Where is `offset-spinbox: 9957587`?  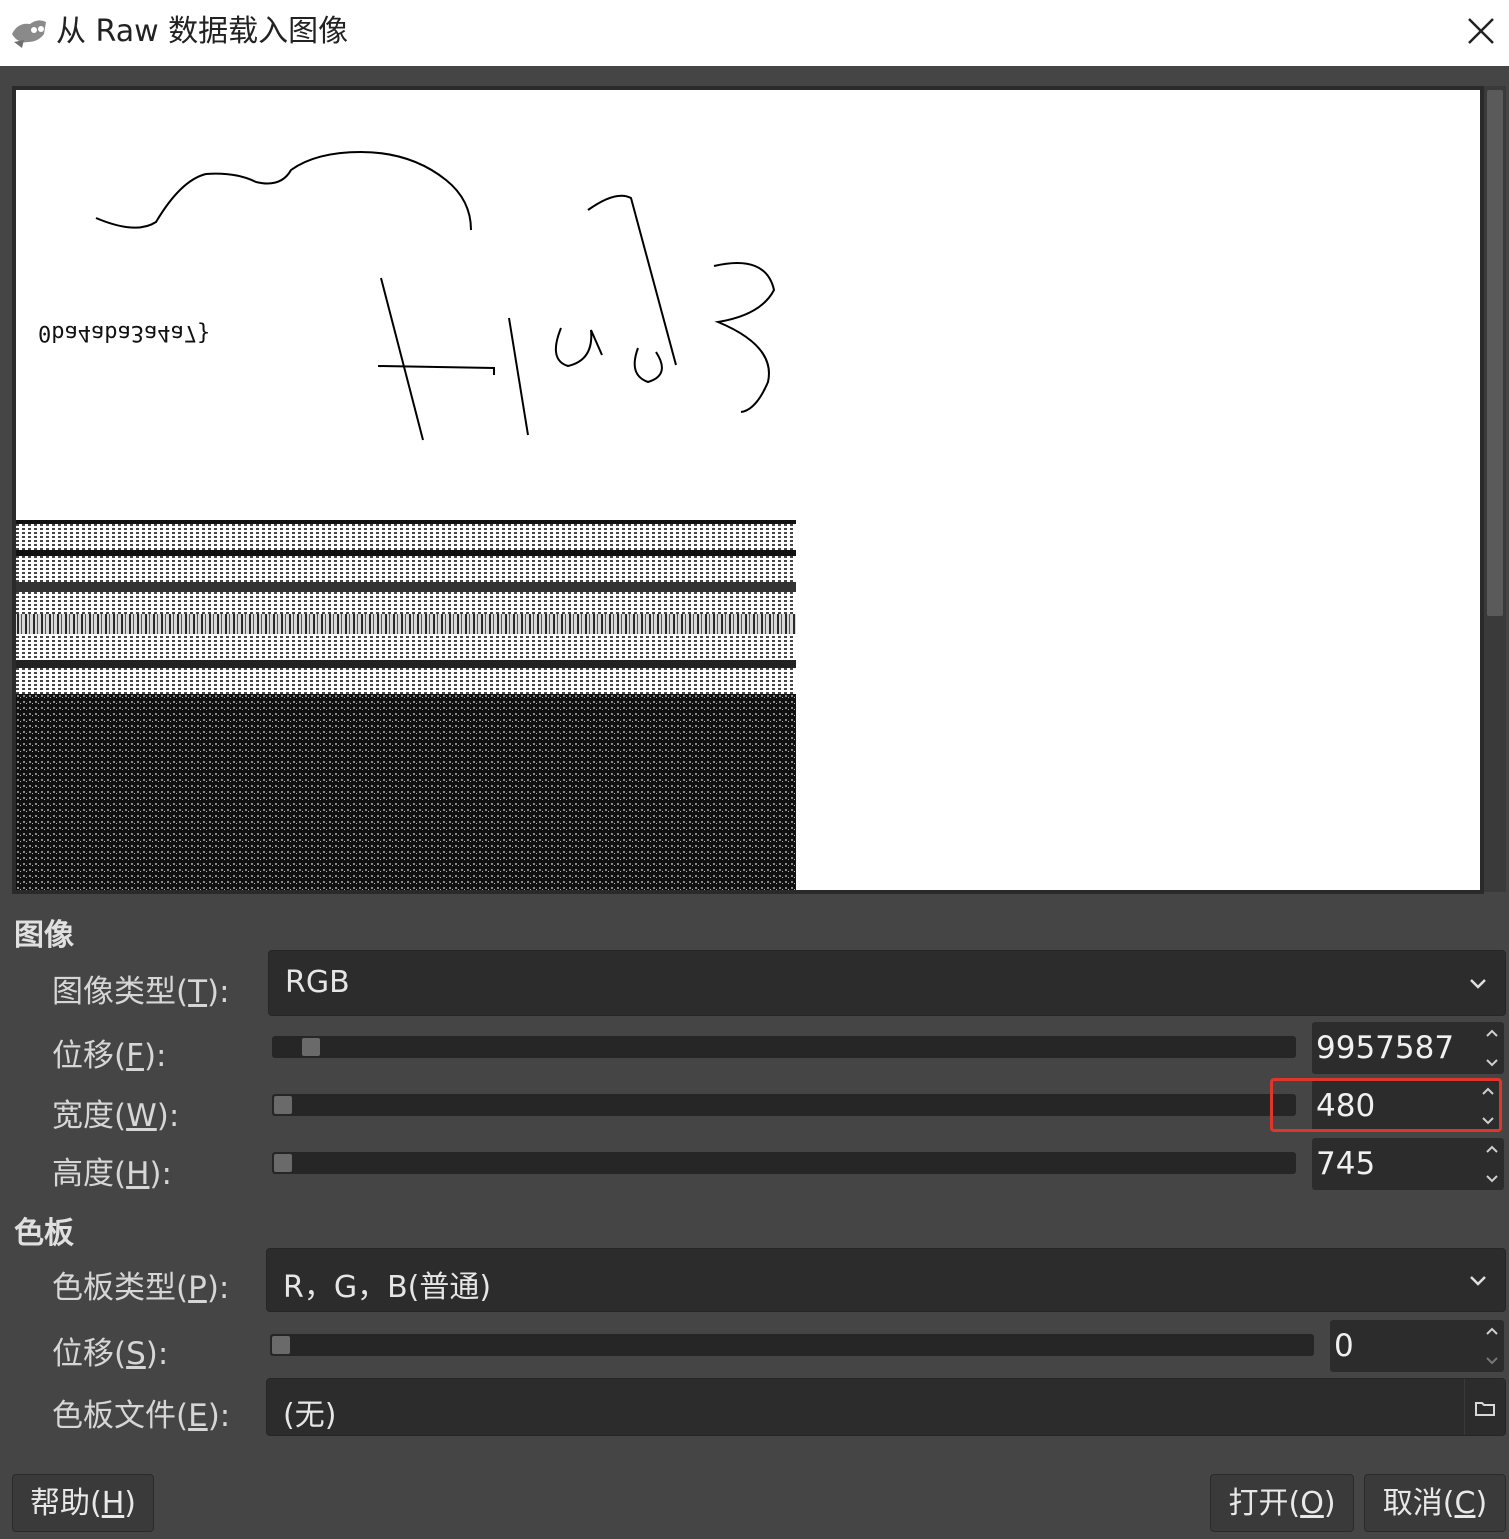
offset-spinbox: 9957587 is located at coordinates (1408, 1048).